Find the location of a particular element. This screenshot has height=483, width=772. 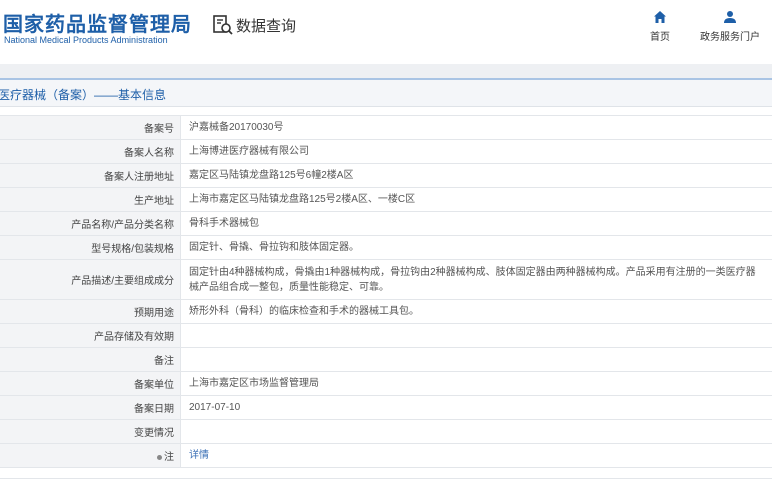

row-value: 上海市嘉定区马陆镇龙盘路125号2楼A区、一楼C区 is located at coordinates (476, 199).